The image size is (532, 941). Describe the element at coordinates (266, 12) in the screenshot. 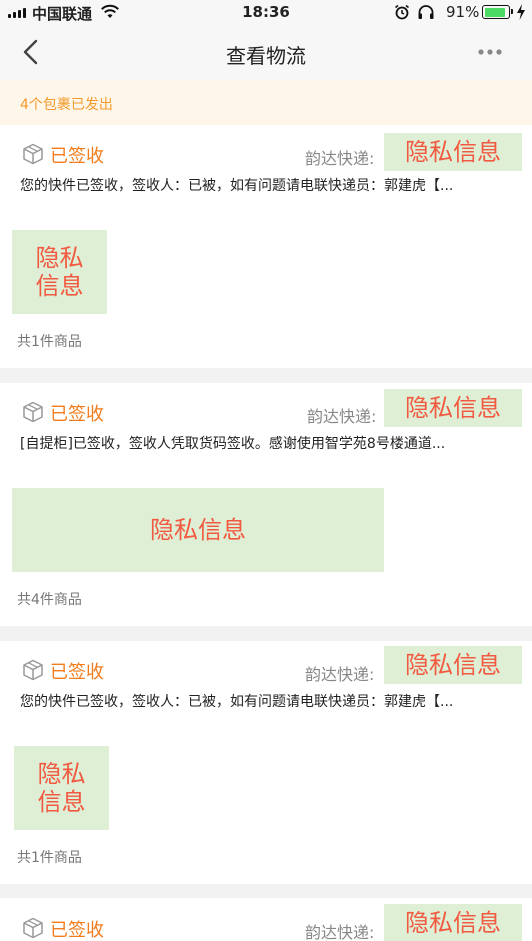

I see `status-bar: 中国联通 18:36 91%` at that location.